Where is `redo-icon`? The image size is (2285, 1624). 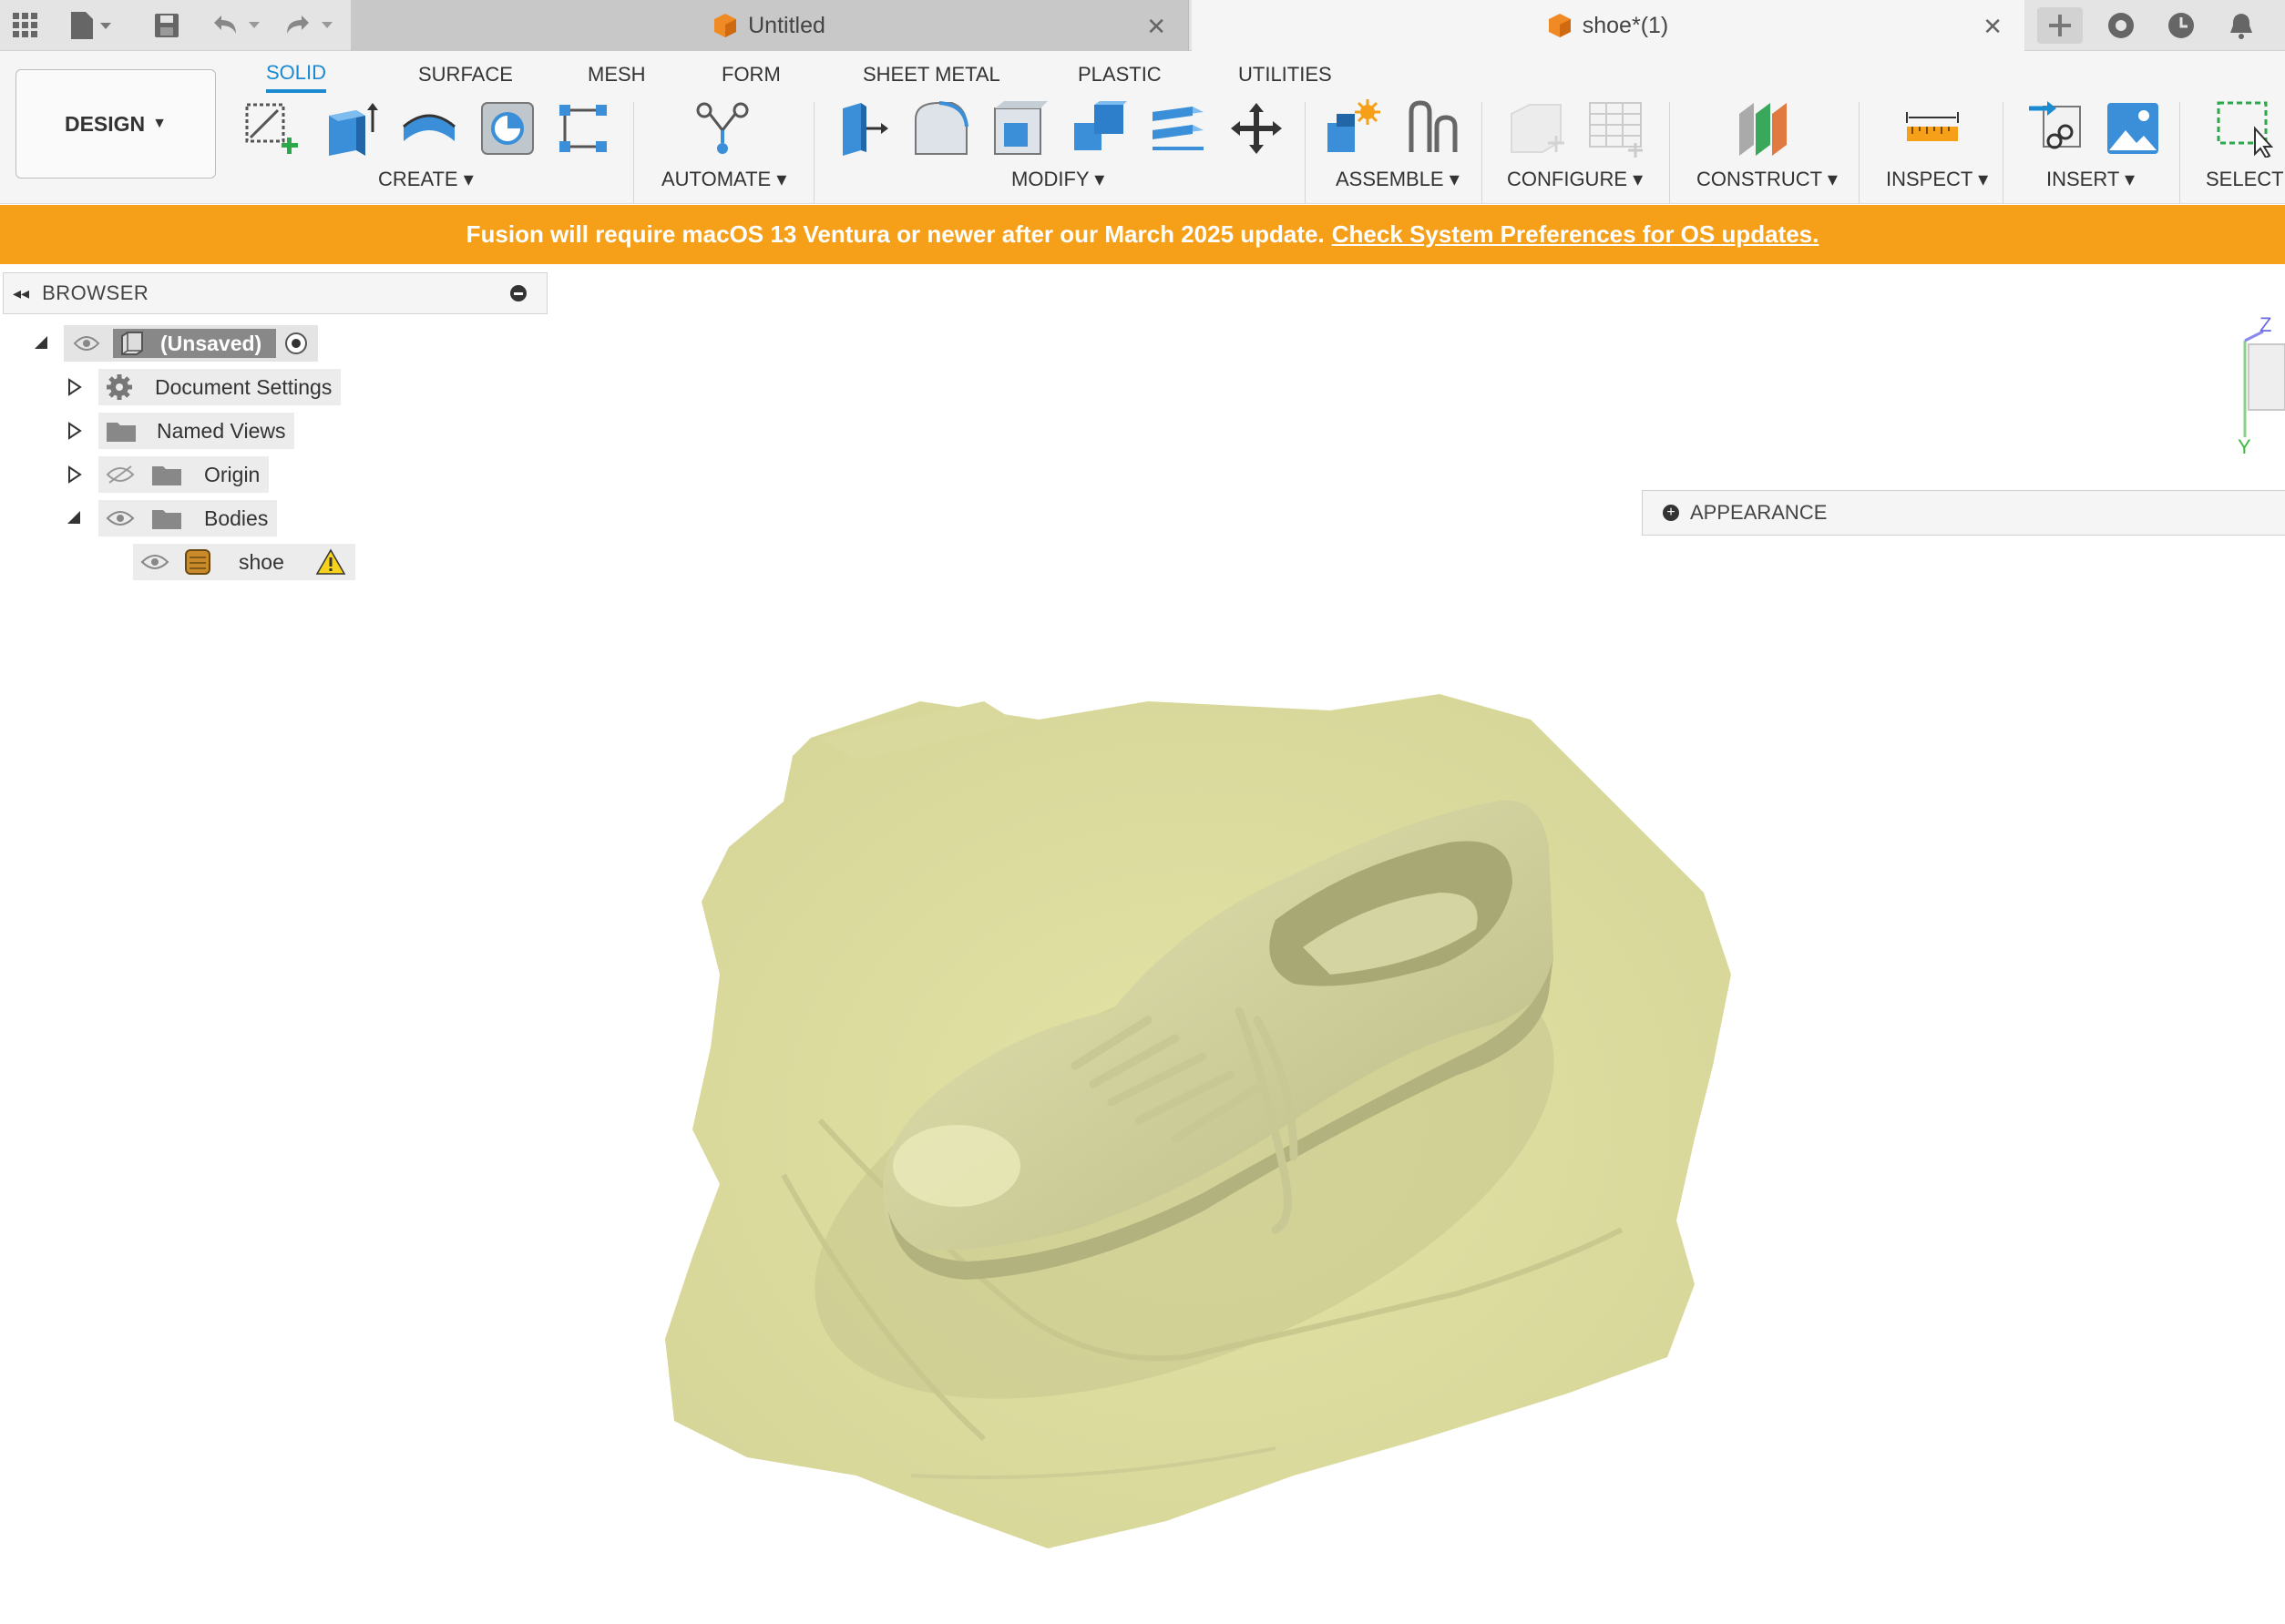 redo-icon is located at coordinates (309, 25).